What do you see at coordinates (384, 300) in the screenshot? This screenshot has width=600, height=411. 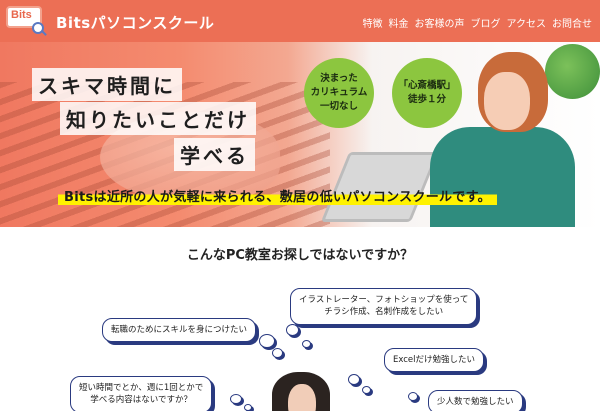 I see `bubble-text-line: イラストレーター、フォトショップを使って` at bounding box center [384, 300].